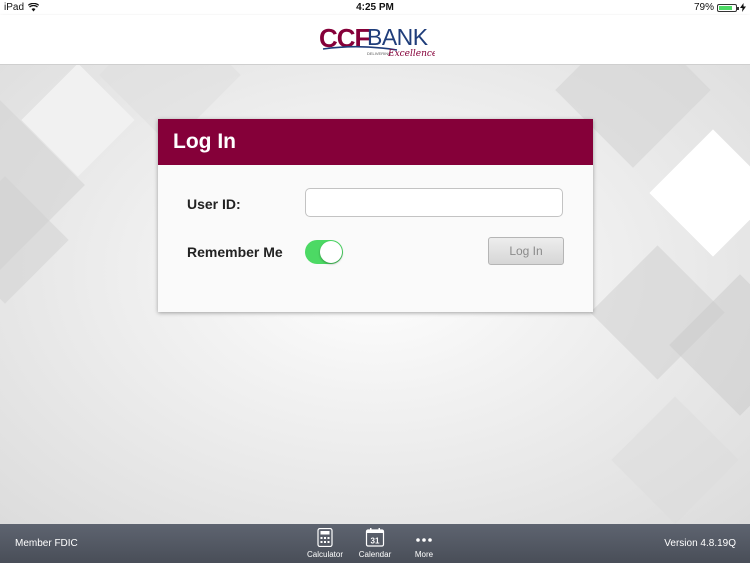 The width and height of the screenshot is (750, 563). What do you see at coordinates (434, 202) in the screenshot?
I see `user-id-input` at bounding box center [434, 202].